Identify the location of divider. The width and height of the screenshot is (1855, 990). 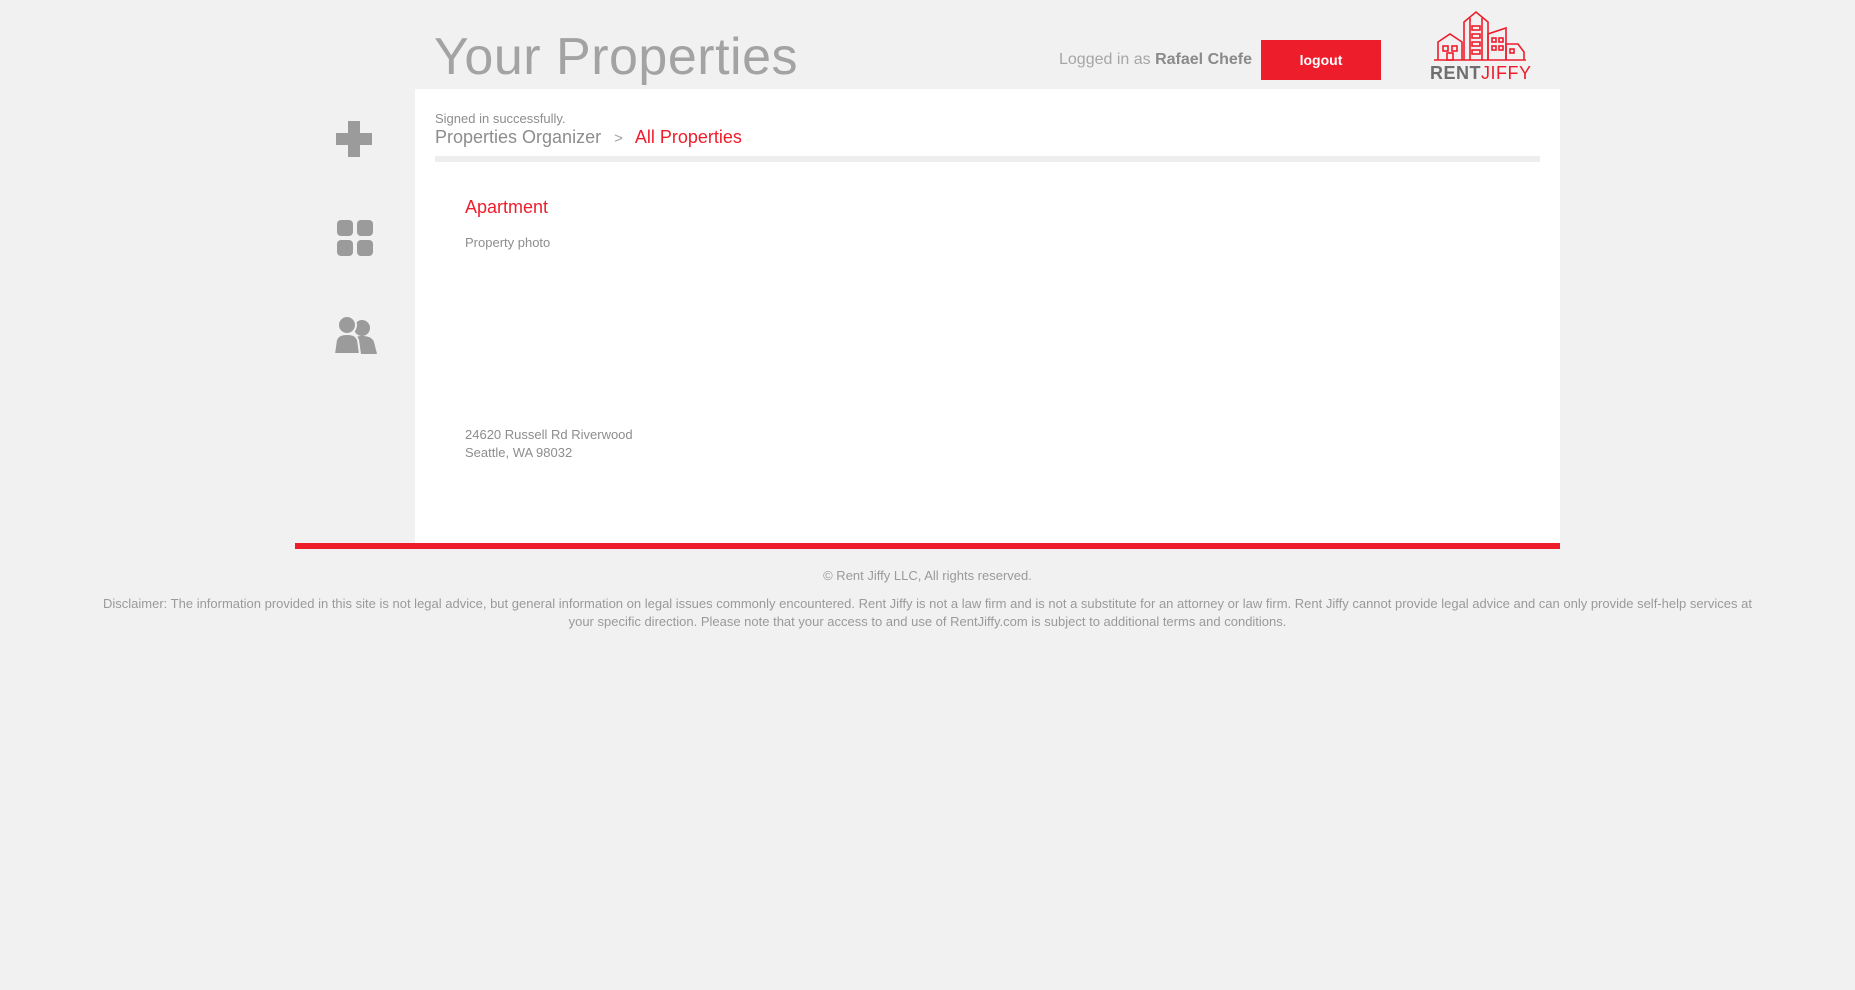
(987, 159).